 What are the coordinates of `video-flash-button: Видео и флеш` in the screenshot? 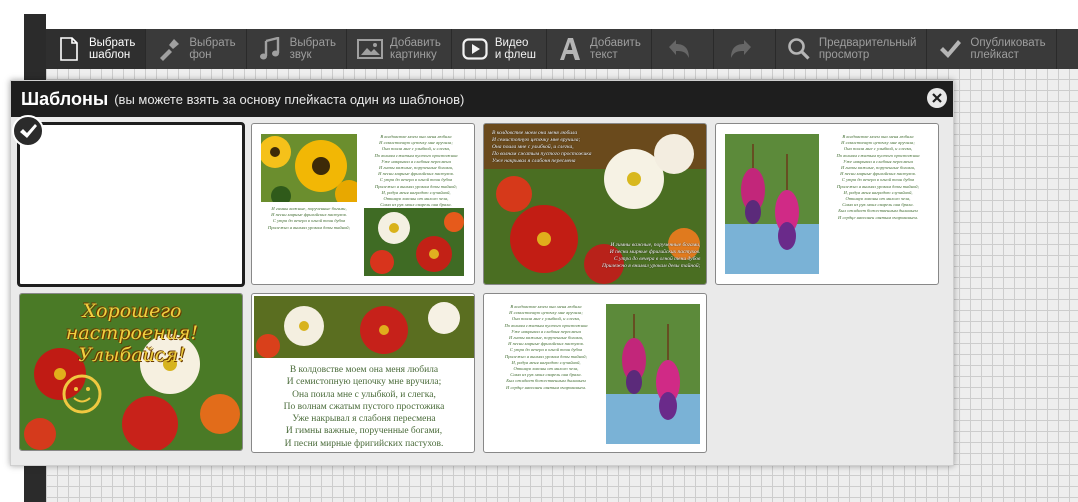 It's located at (499, 49).